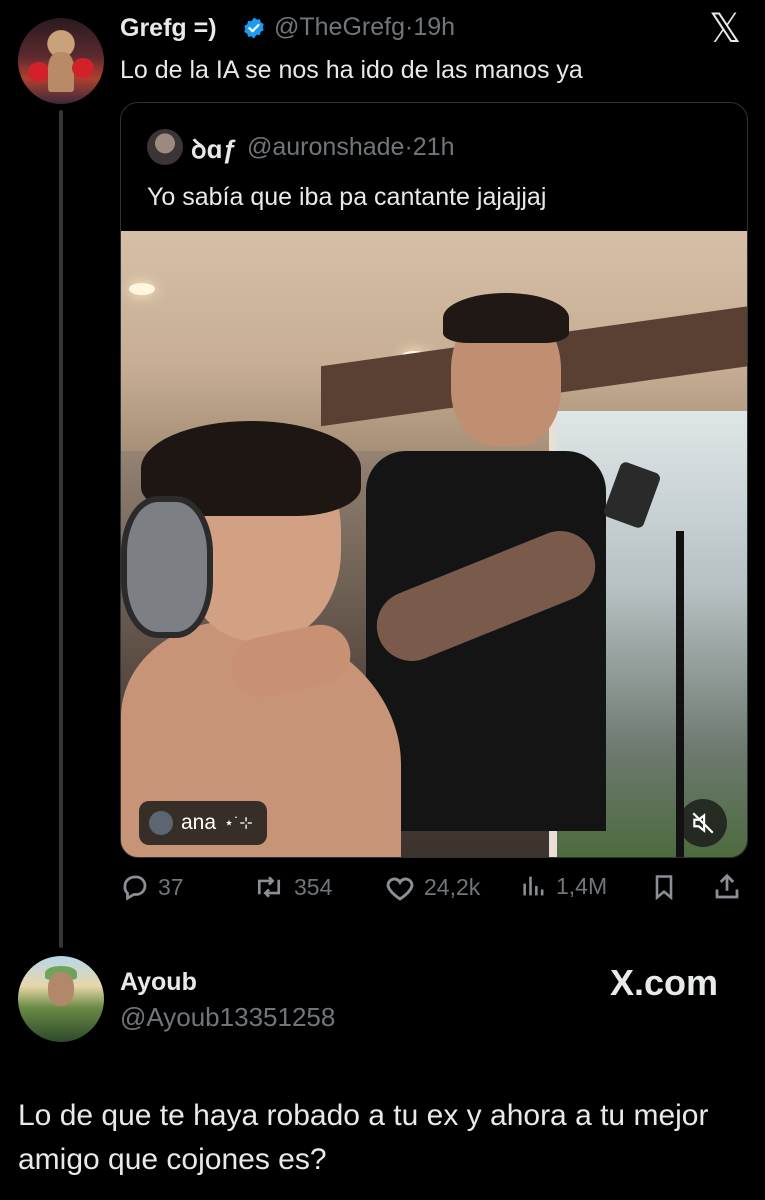 The height and width of the screenshot is (1200, 765). Describe the element at coordinates (61, 529) in the screenshot. I see `thread-line` at that location.